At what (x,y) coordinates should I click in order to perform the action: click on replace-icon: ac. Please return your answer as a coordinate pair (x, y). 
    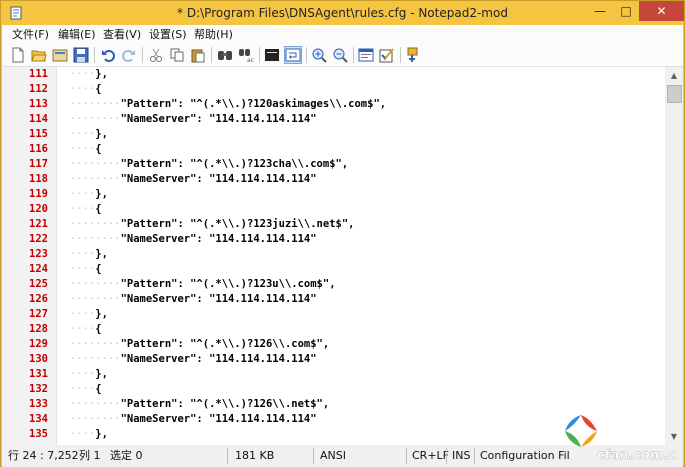
    Looking at the image, I should click on (246, 55).